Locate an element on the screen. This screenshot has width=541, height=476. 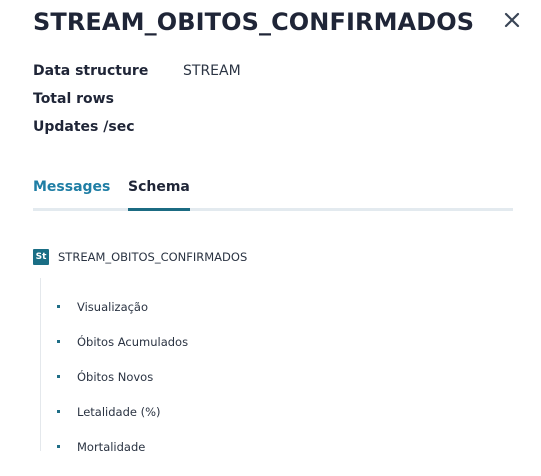
schema-field: Letalidade (%) is located at coordinates (122, 411).